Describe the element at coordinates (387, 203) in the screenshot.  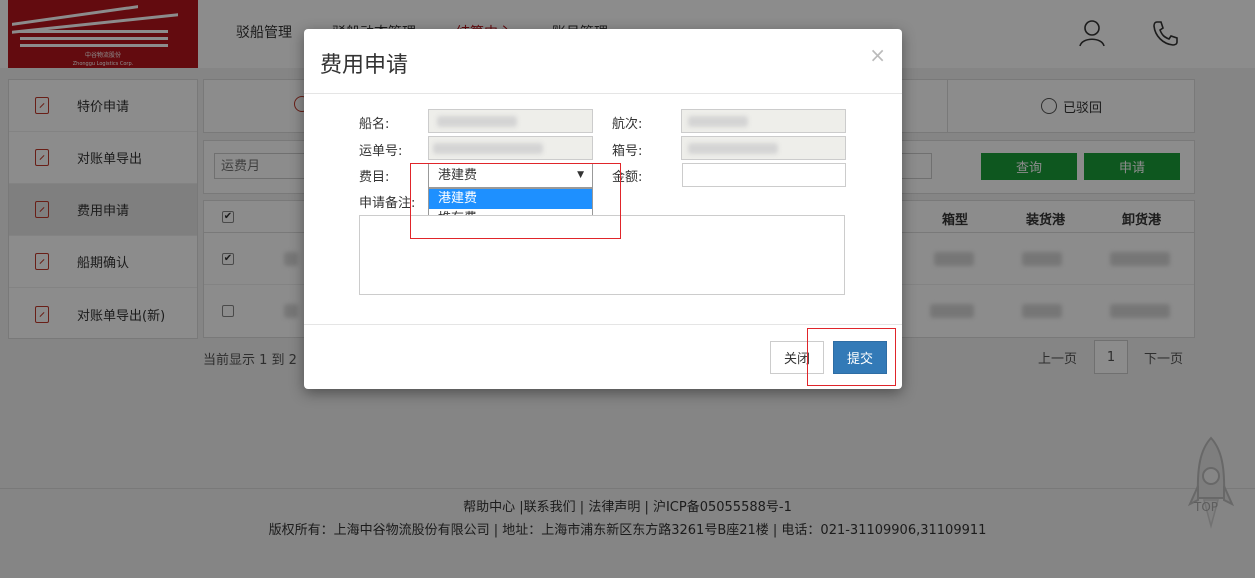
I see `remark-label: 申请备注:` at that location.